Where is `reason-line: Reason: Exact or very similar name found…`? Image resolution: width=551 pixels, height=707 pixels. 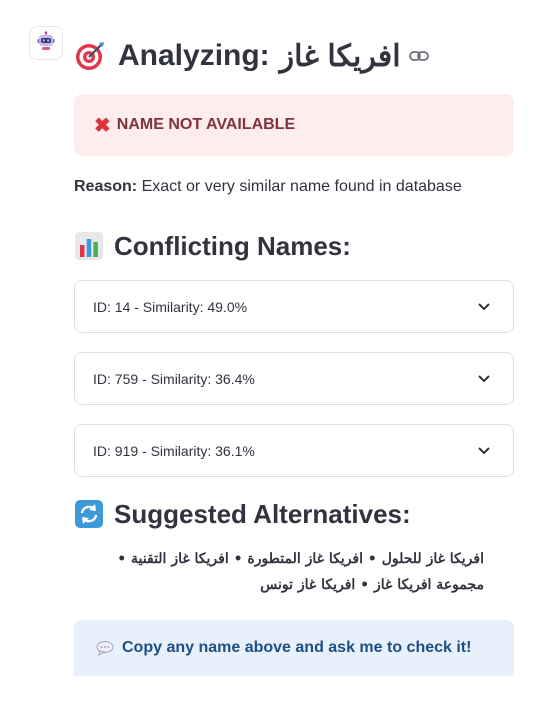 reason-line: Reason: Exact or very similar name found… is located at coordinates (294, 187).